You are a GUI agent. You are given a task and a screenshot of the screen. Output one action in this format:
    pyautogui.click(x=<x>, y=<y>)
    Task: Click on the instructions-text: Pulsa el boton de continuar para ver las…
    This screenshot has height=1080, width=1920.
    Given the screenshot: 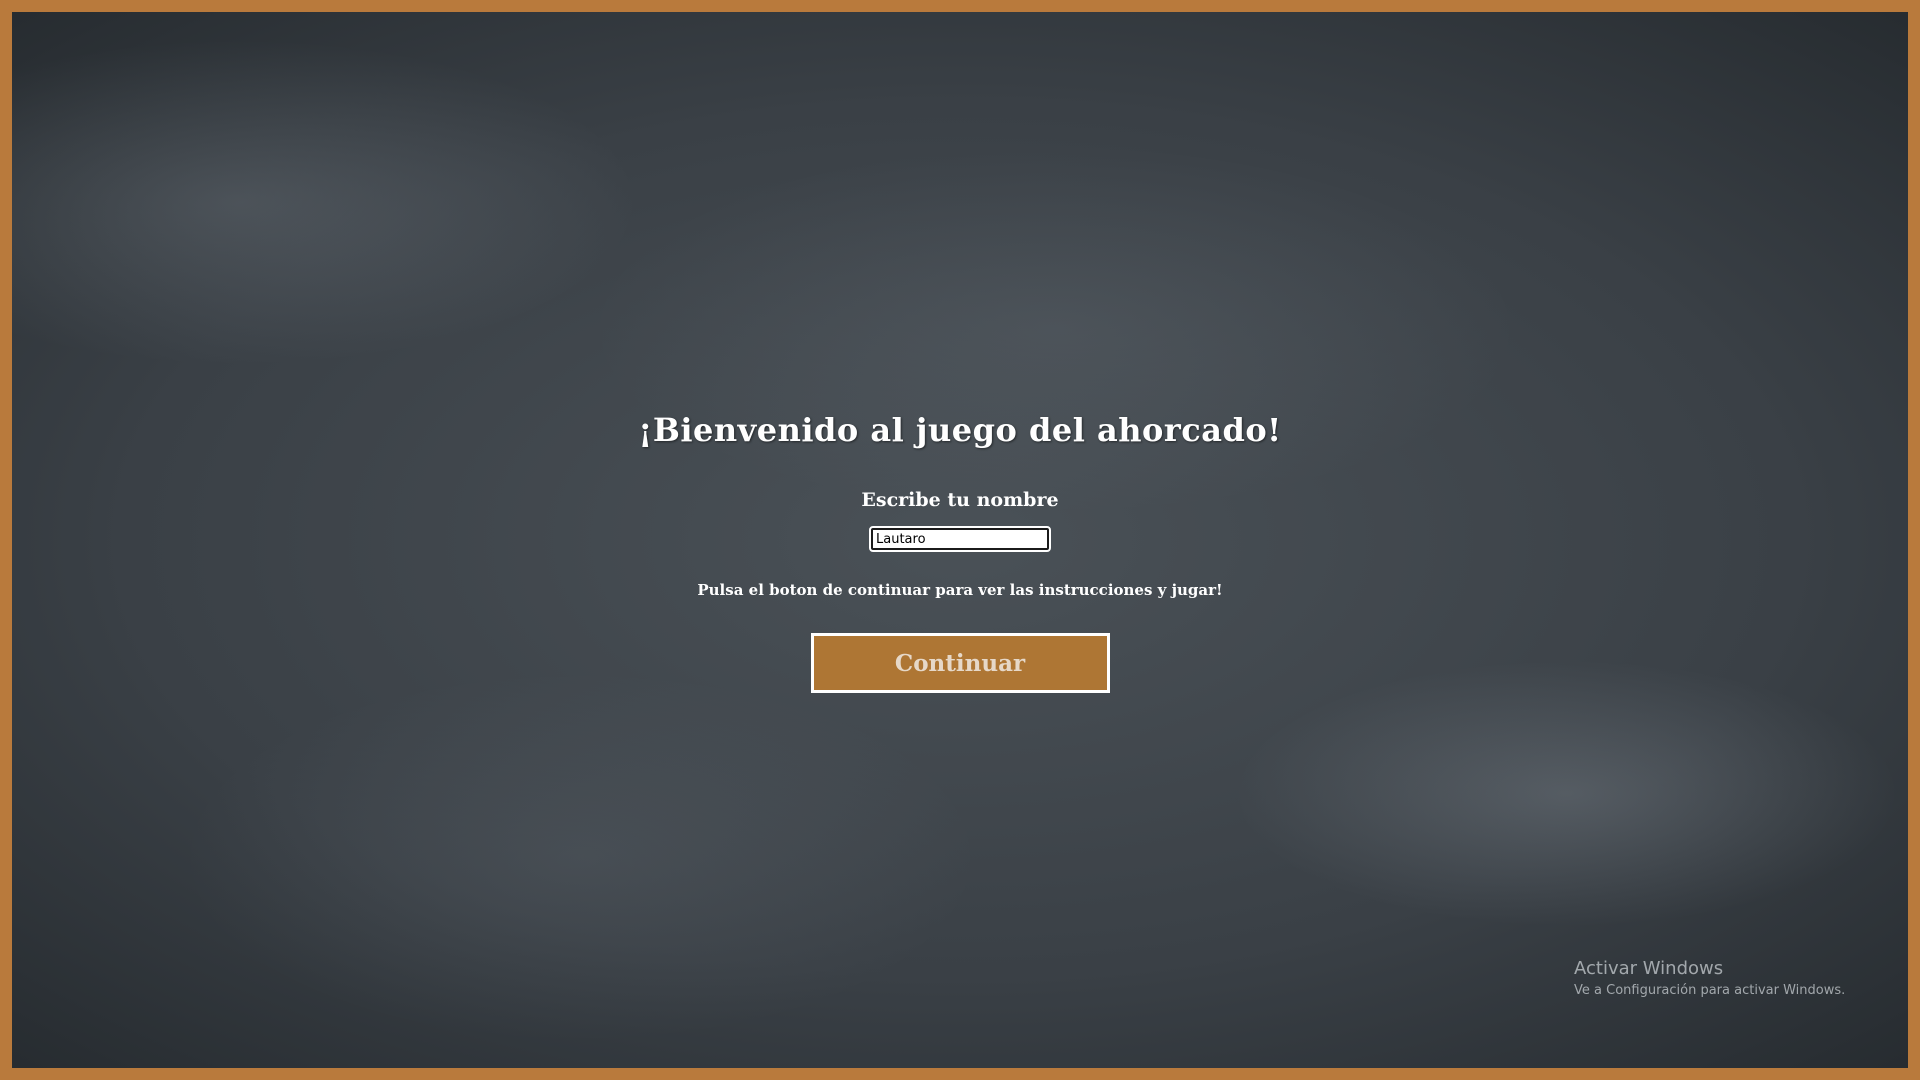 What is the action you would take?
    pyautogui.click(x=960, y=590)
    